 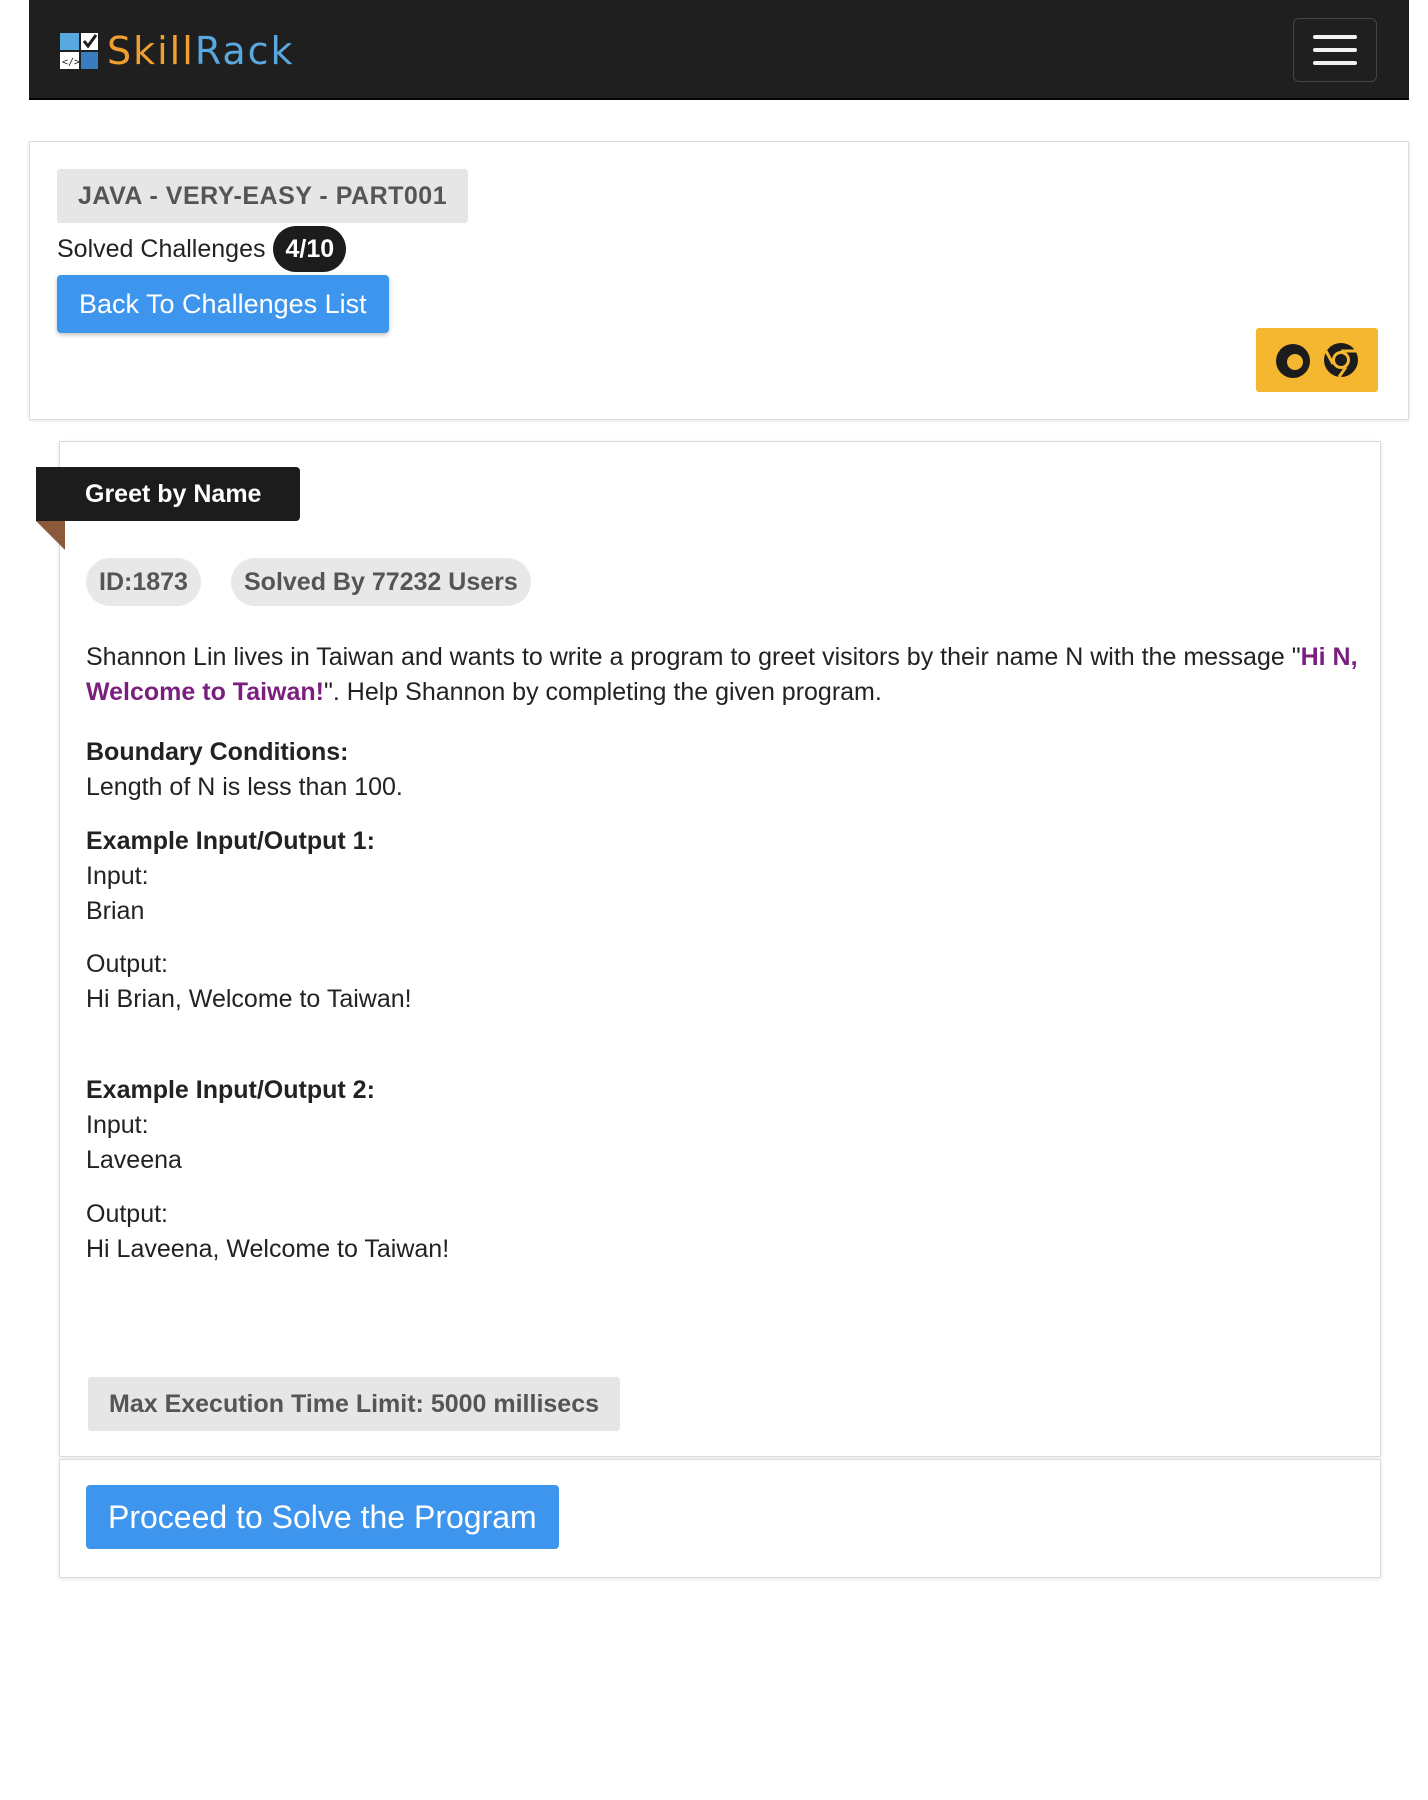 What do you see at coordinates (354, 1404) in the screenshot?
I see `time-limit-badge: Max Execution Time Limit: 5000 millisecs` at bounding box center [354, 1404].